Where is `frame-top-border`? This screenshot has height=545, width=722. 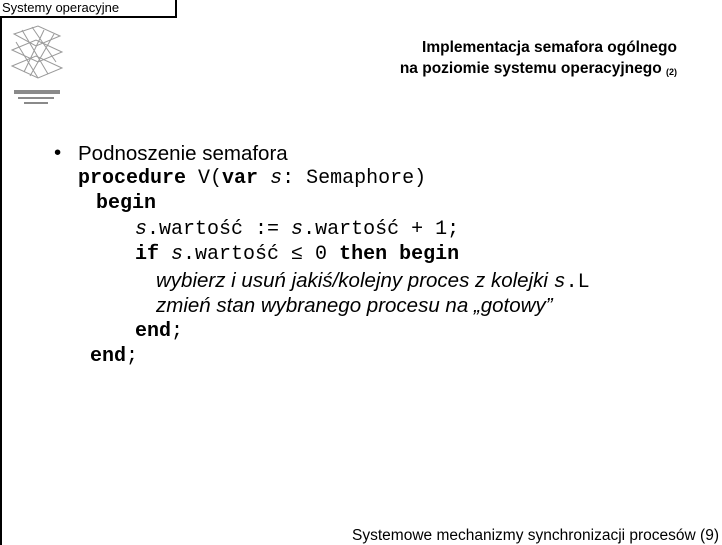 frame-top-border is located at coordinates (87, 17).